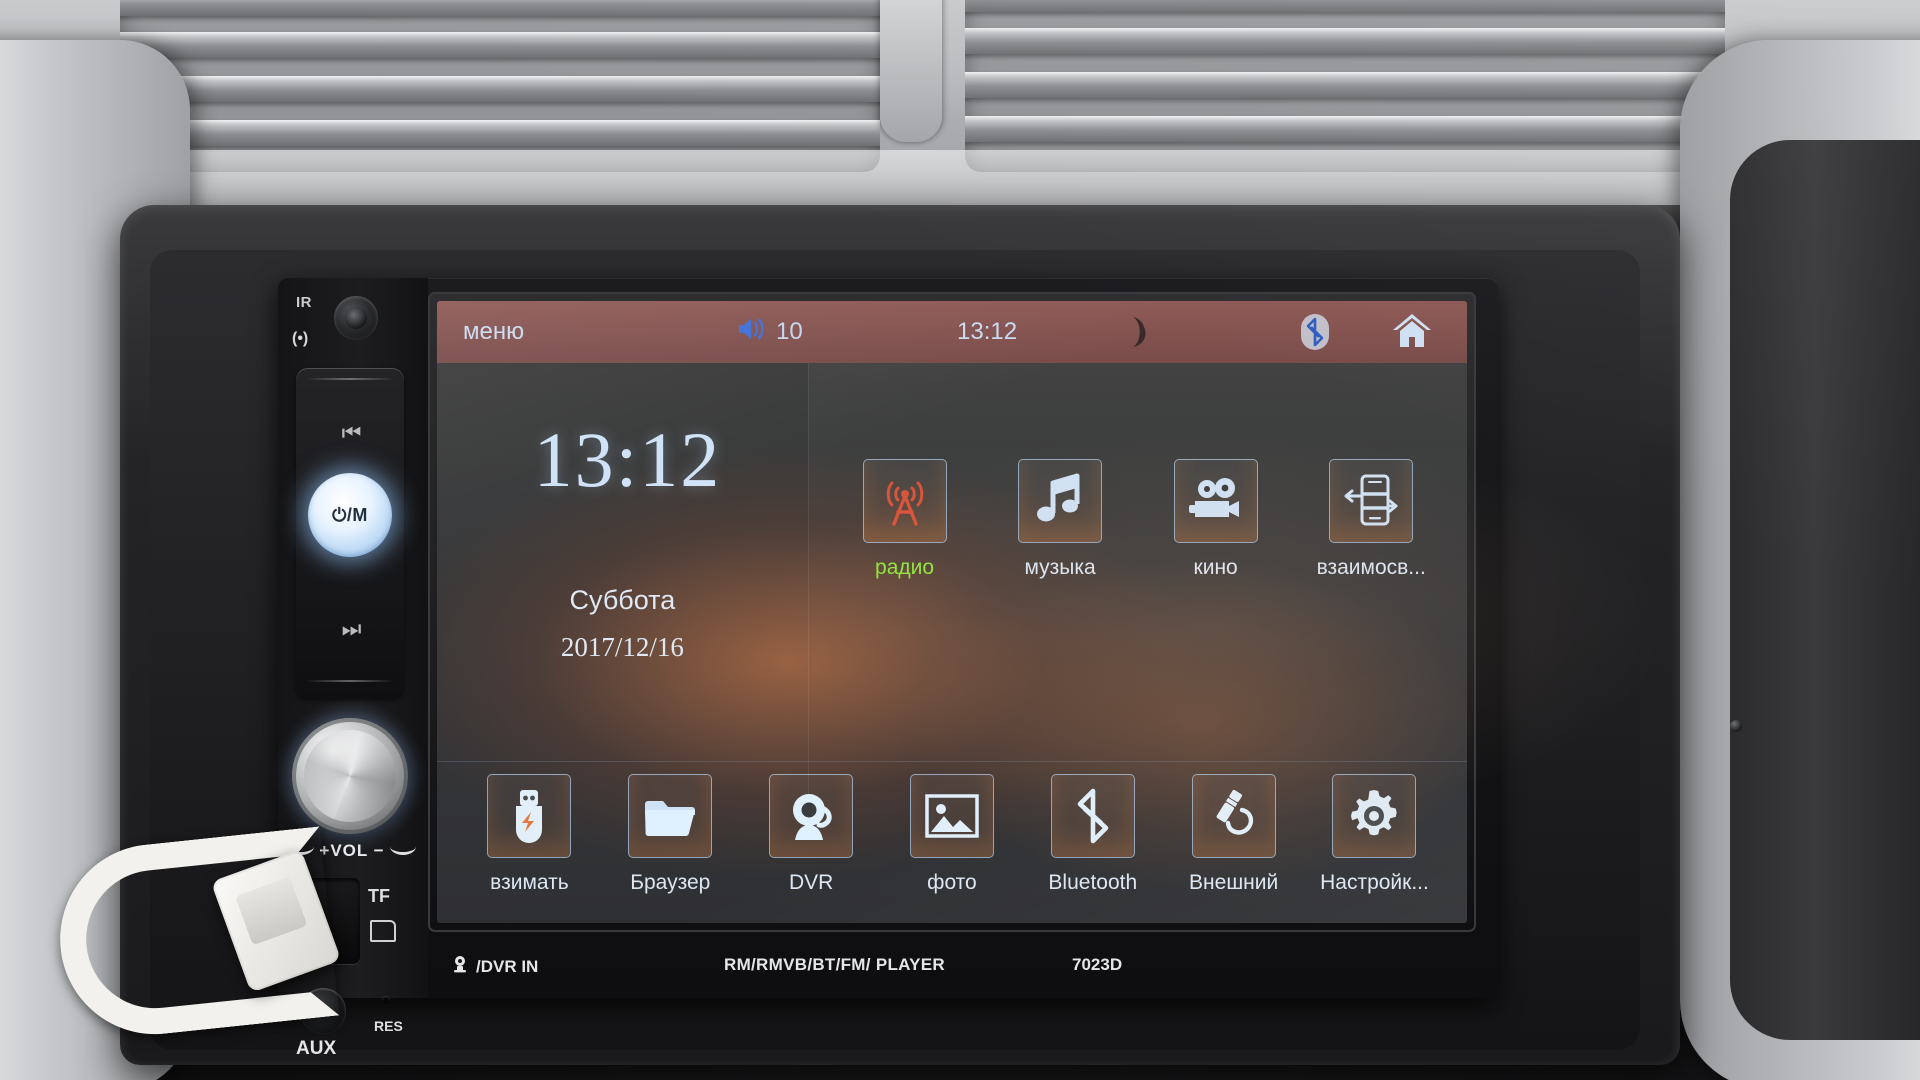 The height and width of the screenshot is (1080, 1920). I want to click on codec-list-label: RM/RMVB/BT/FM/ PLAYER, so click(835, 964).